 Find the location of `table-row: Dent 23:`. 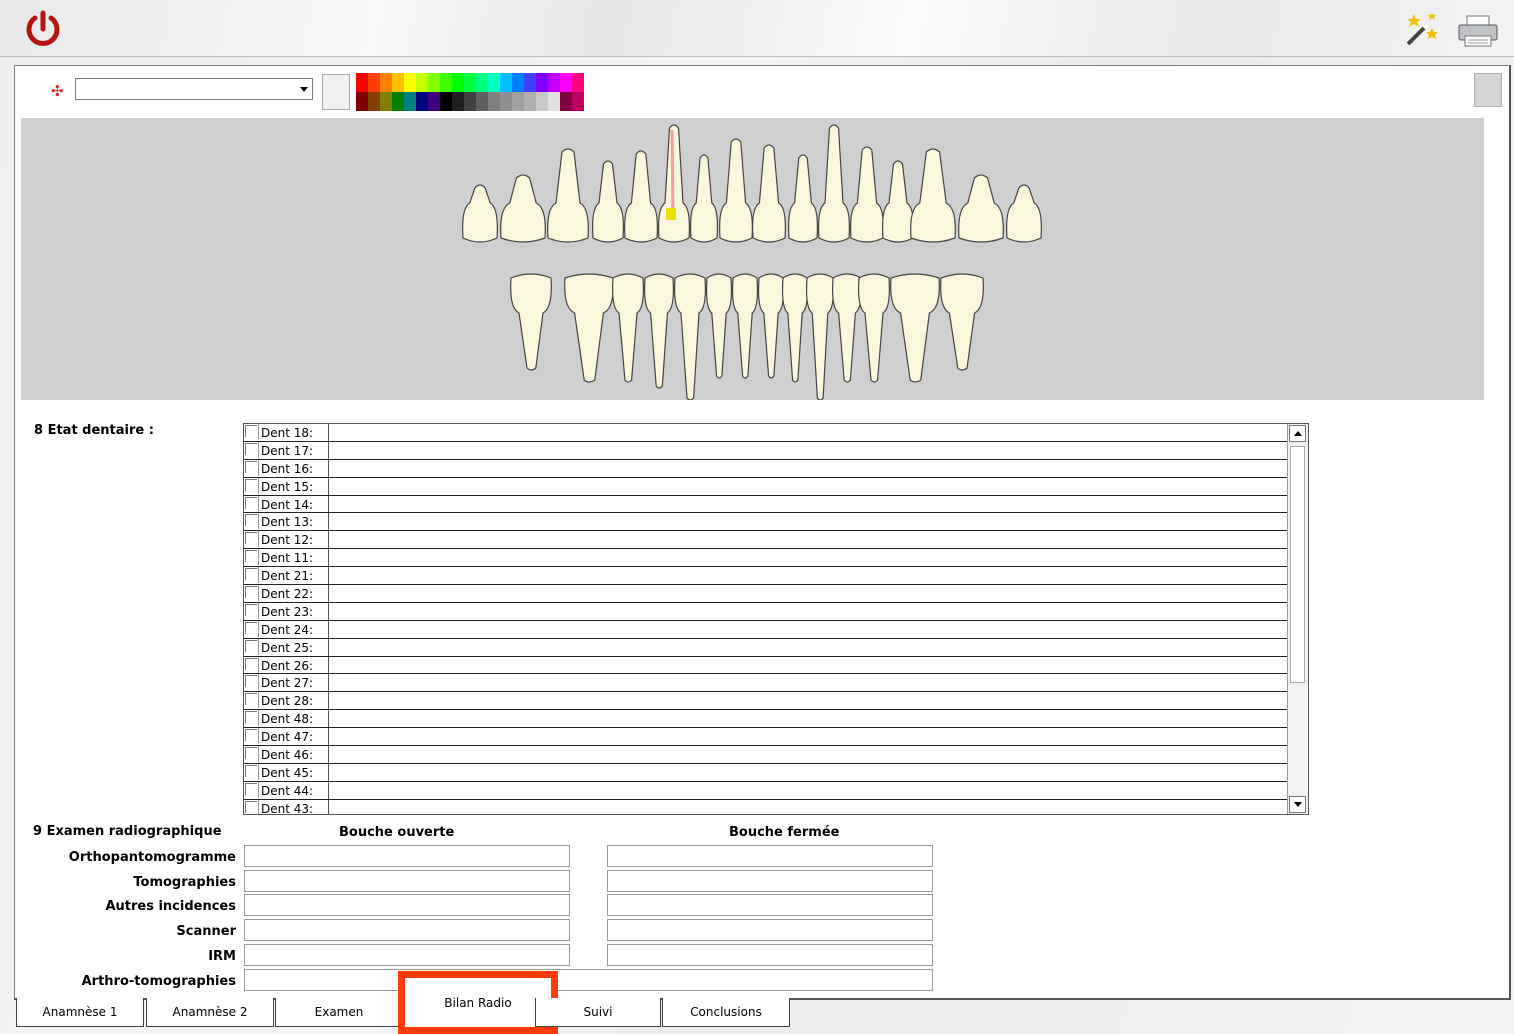

table-row: Dent 23: is located at coordinates (765, 611).